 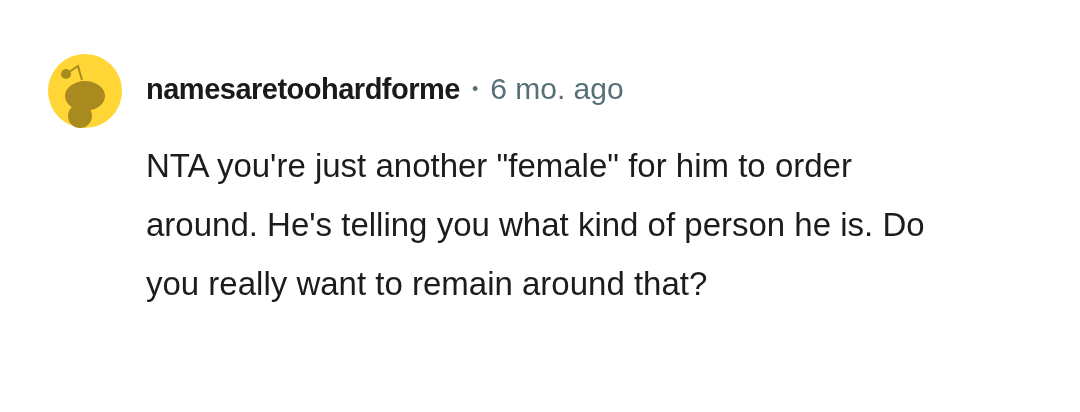 What do you see at coordinates (303, 89) in the screenshot?
I see `username: namesaretoohardforme` at bounding box center [303, 89].